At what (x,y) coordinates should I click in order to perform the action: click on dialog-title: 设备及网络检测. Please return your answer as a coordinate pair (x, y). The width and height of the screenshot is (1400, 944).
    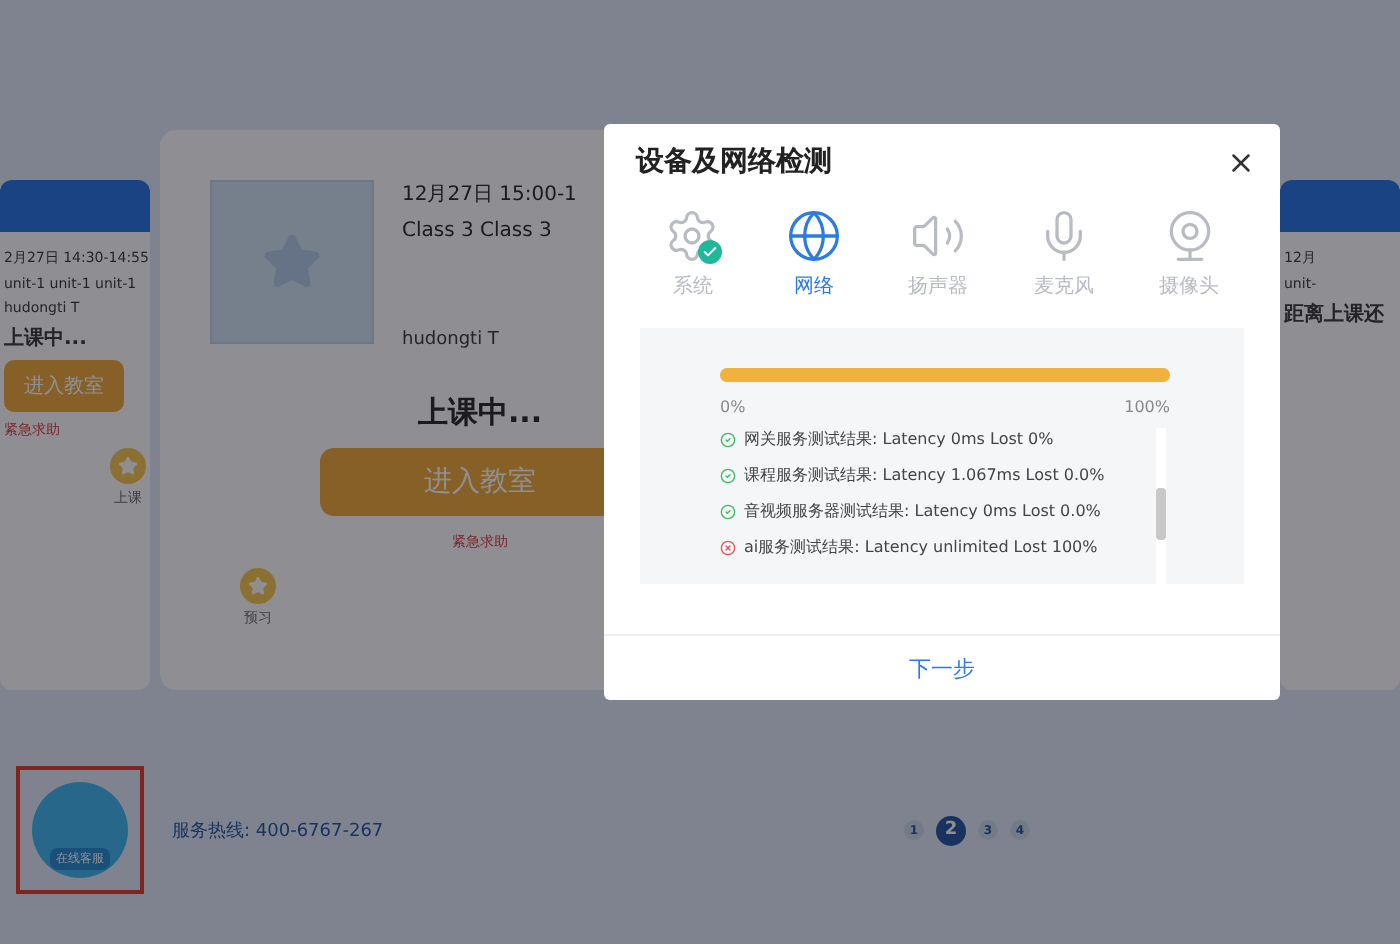
    Looking at the image, I should click on (734, 162).